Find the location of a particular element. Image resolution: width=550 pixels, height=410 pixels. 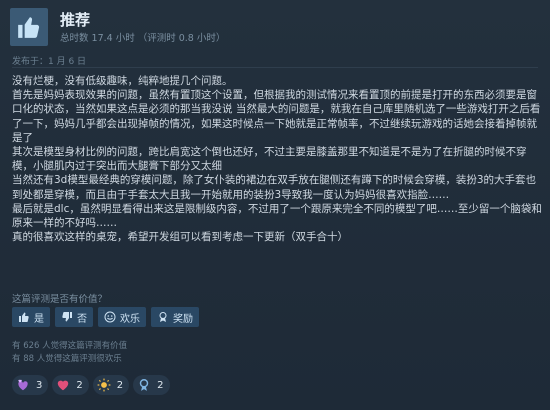

review-line: 真的很喜欢这样的桌宠，希望开发组可以看到考虑一下更新（双手合十） is located at coordinates (180, 237).